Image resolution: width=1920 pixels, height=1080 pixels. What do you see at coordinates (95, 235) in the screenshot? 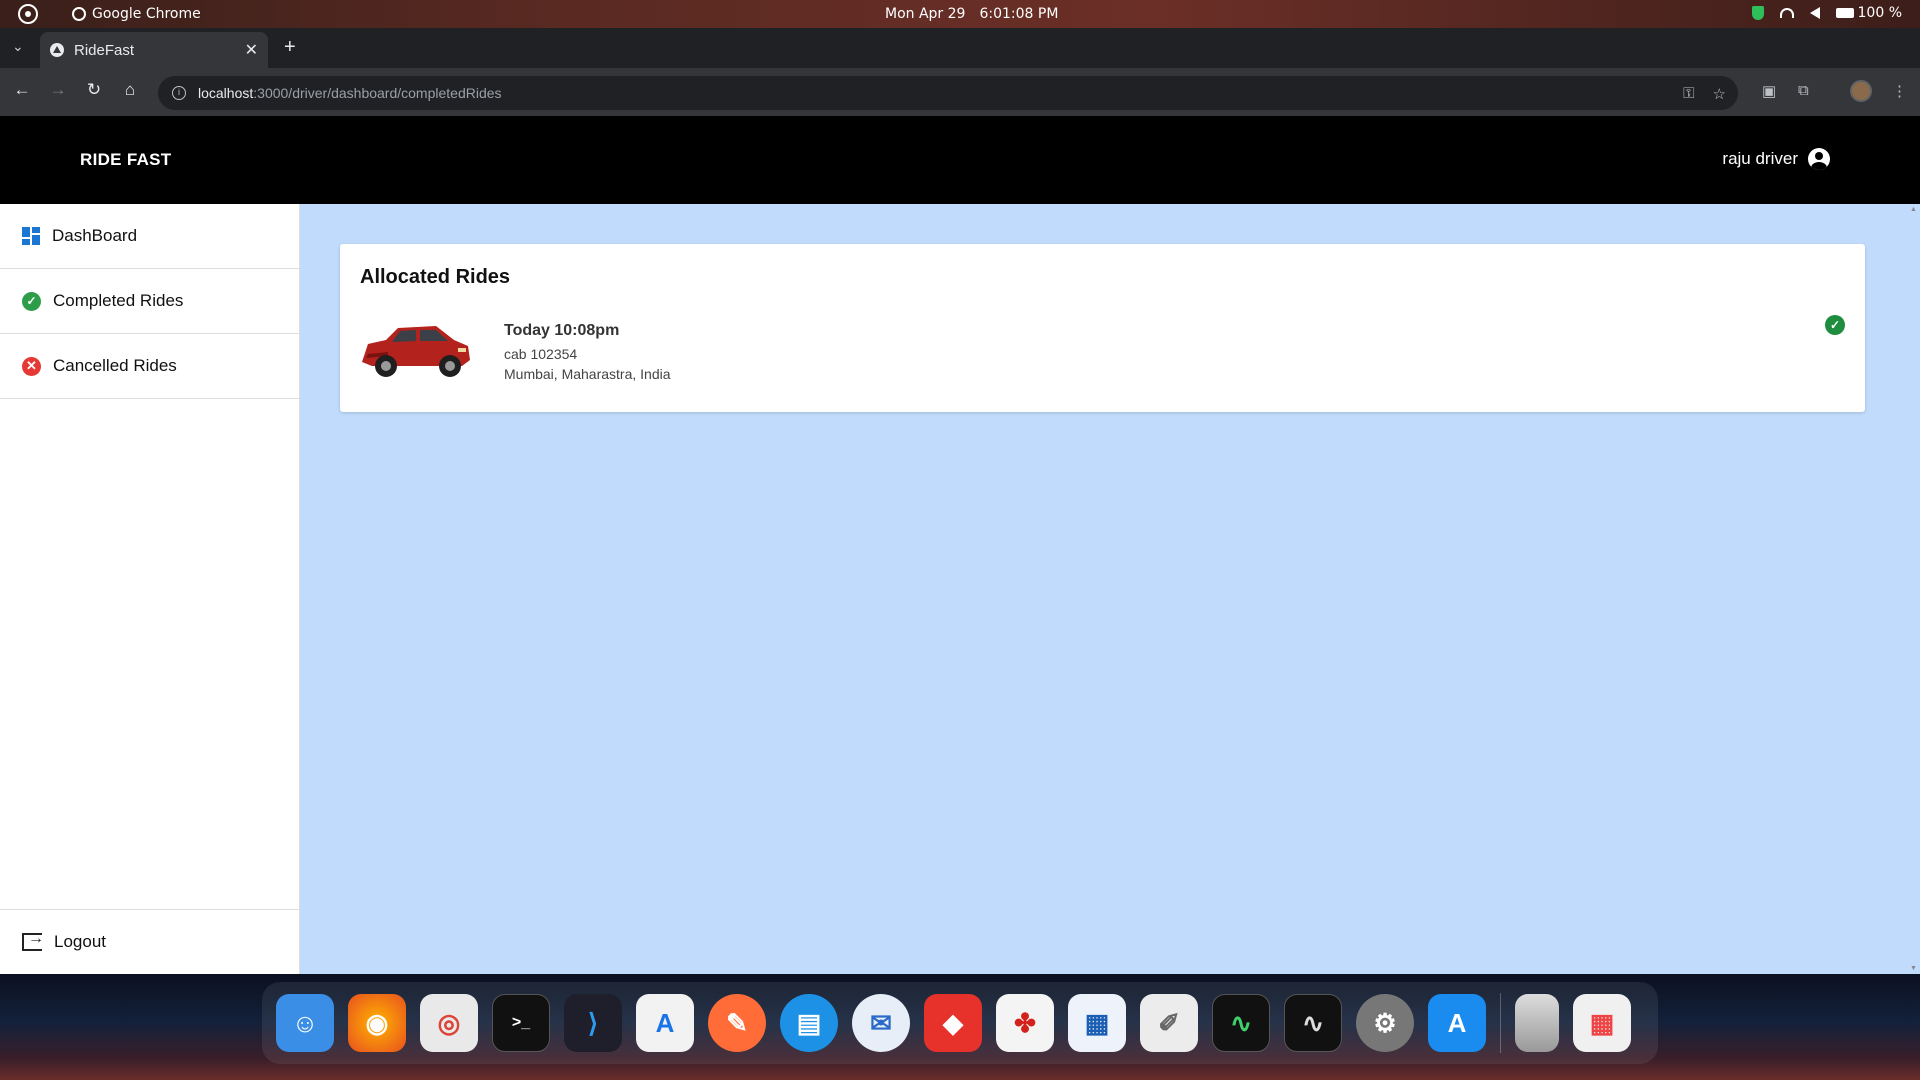
I see `sidebar-item-label: DashBoard` at bounding box center [95, 235].